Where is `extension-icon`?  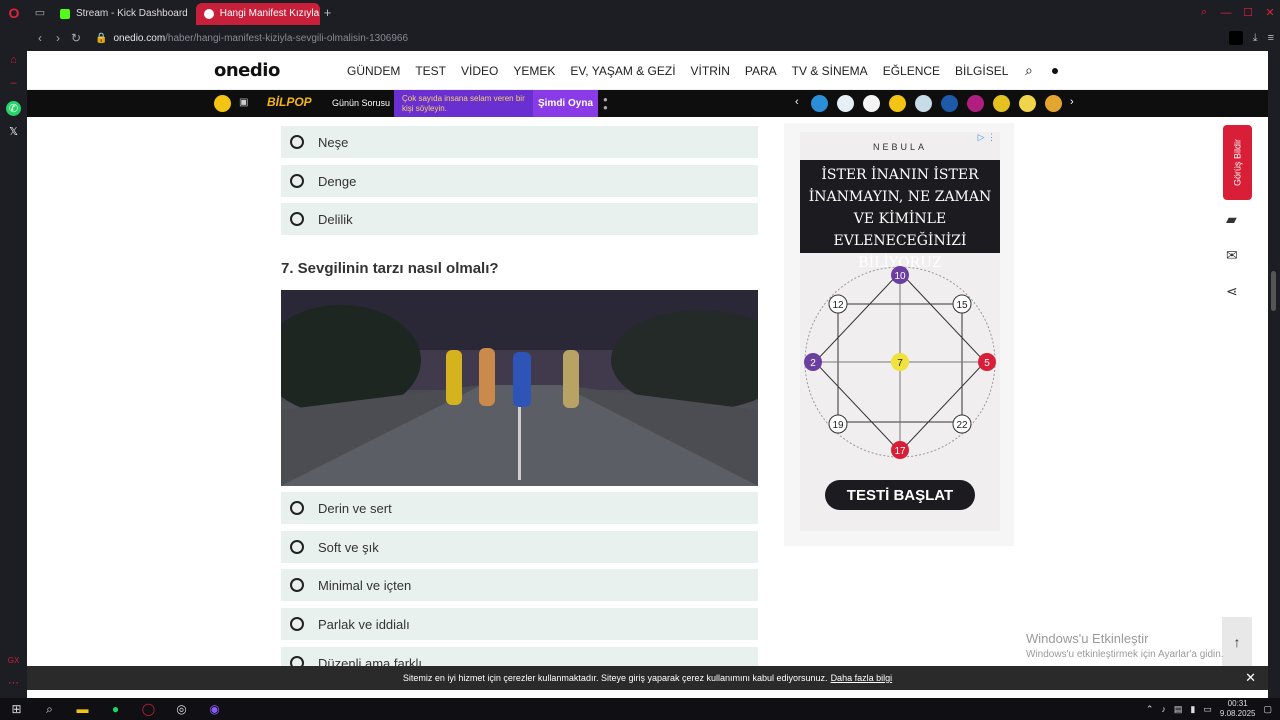
extension-icon is located at coordinates (1235, 38).